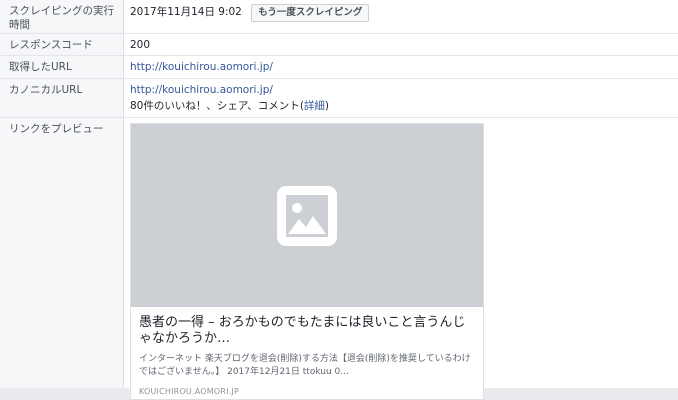 The height and width of the screenshot is (400, 678). I want to click on row-label: レスポンスコード, so click(62, 44).